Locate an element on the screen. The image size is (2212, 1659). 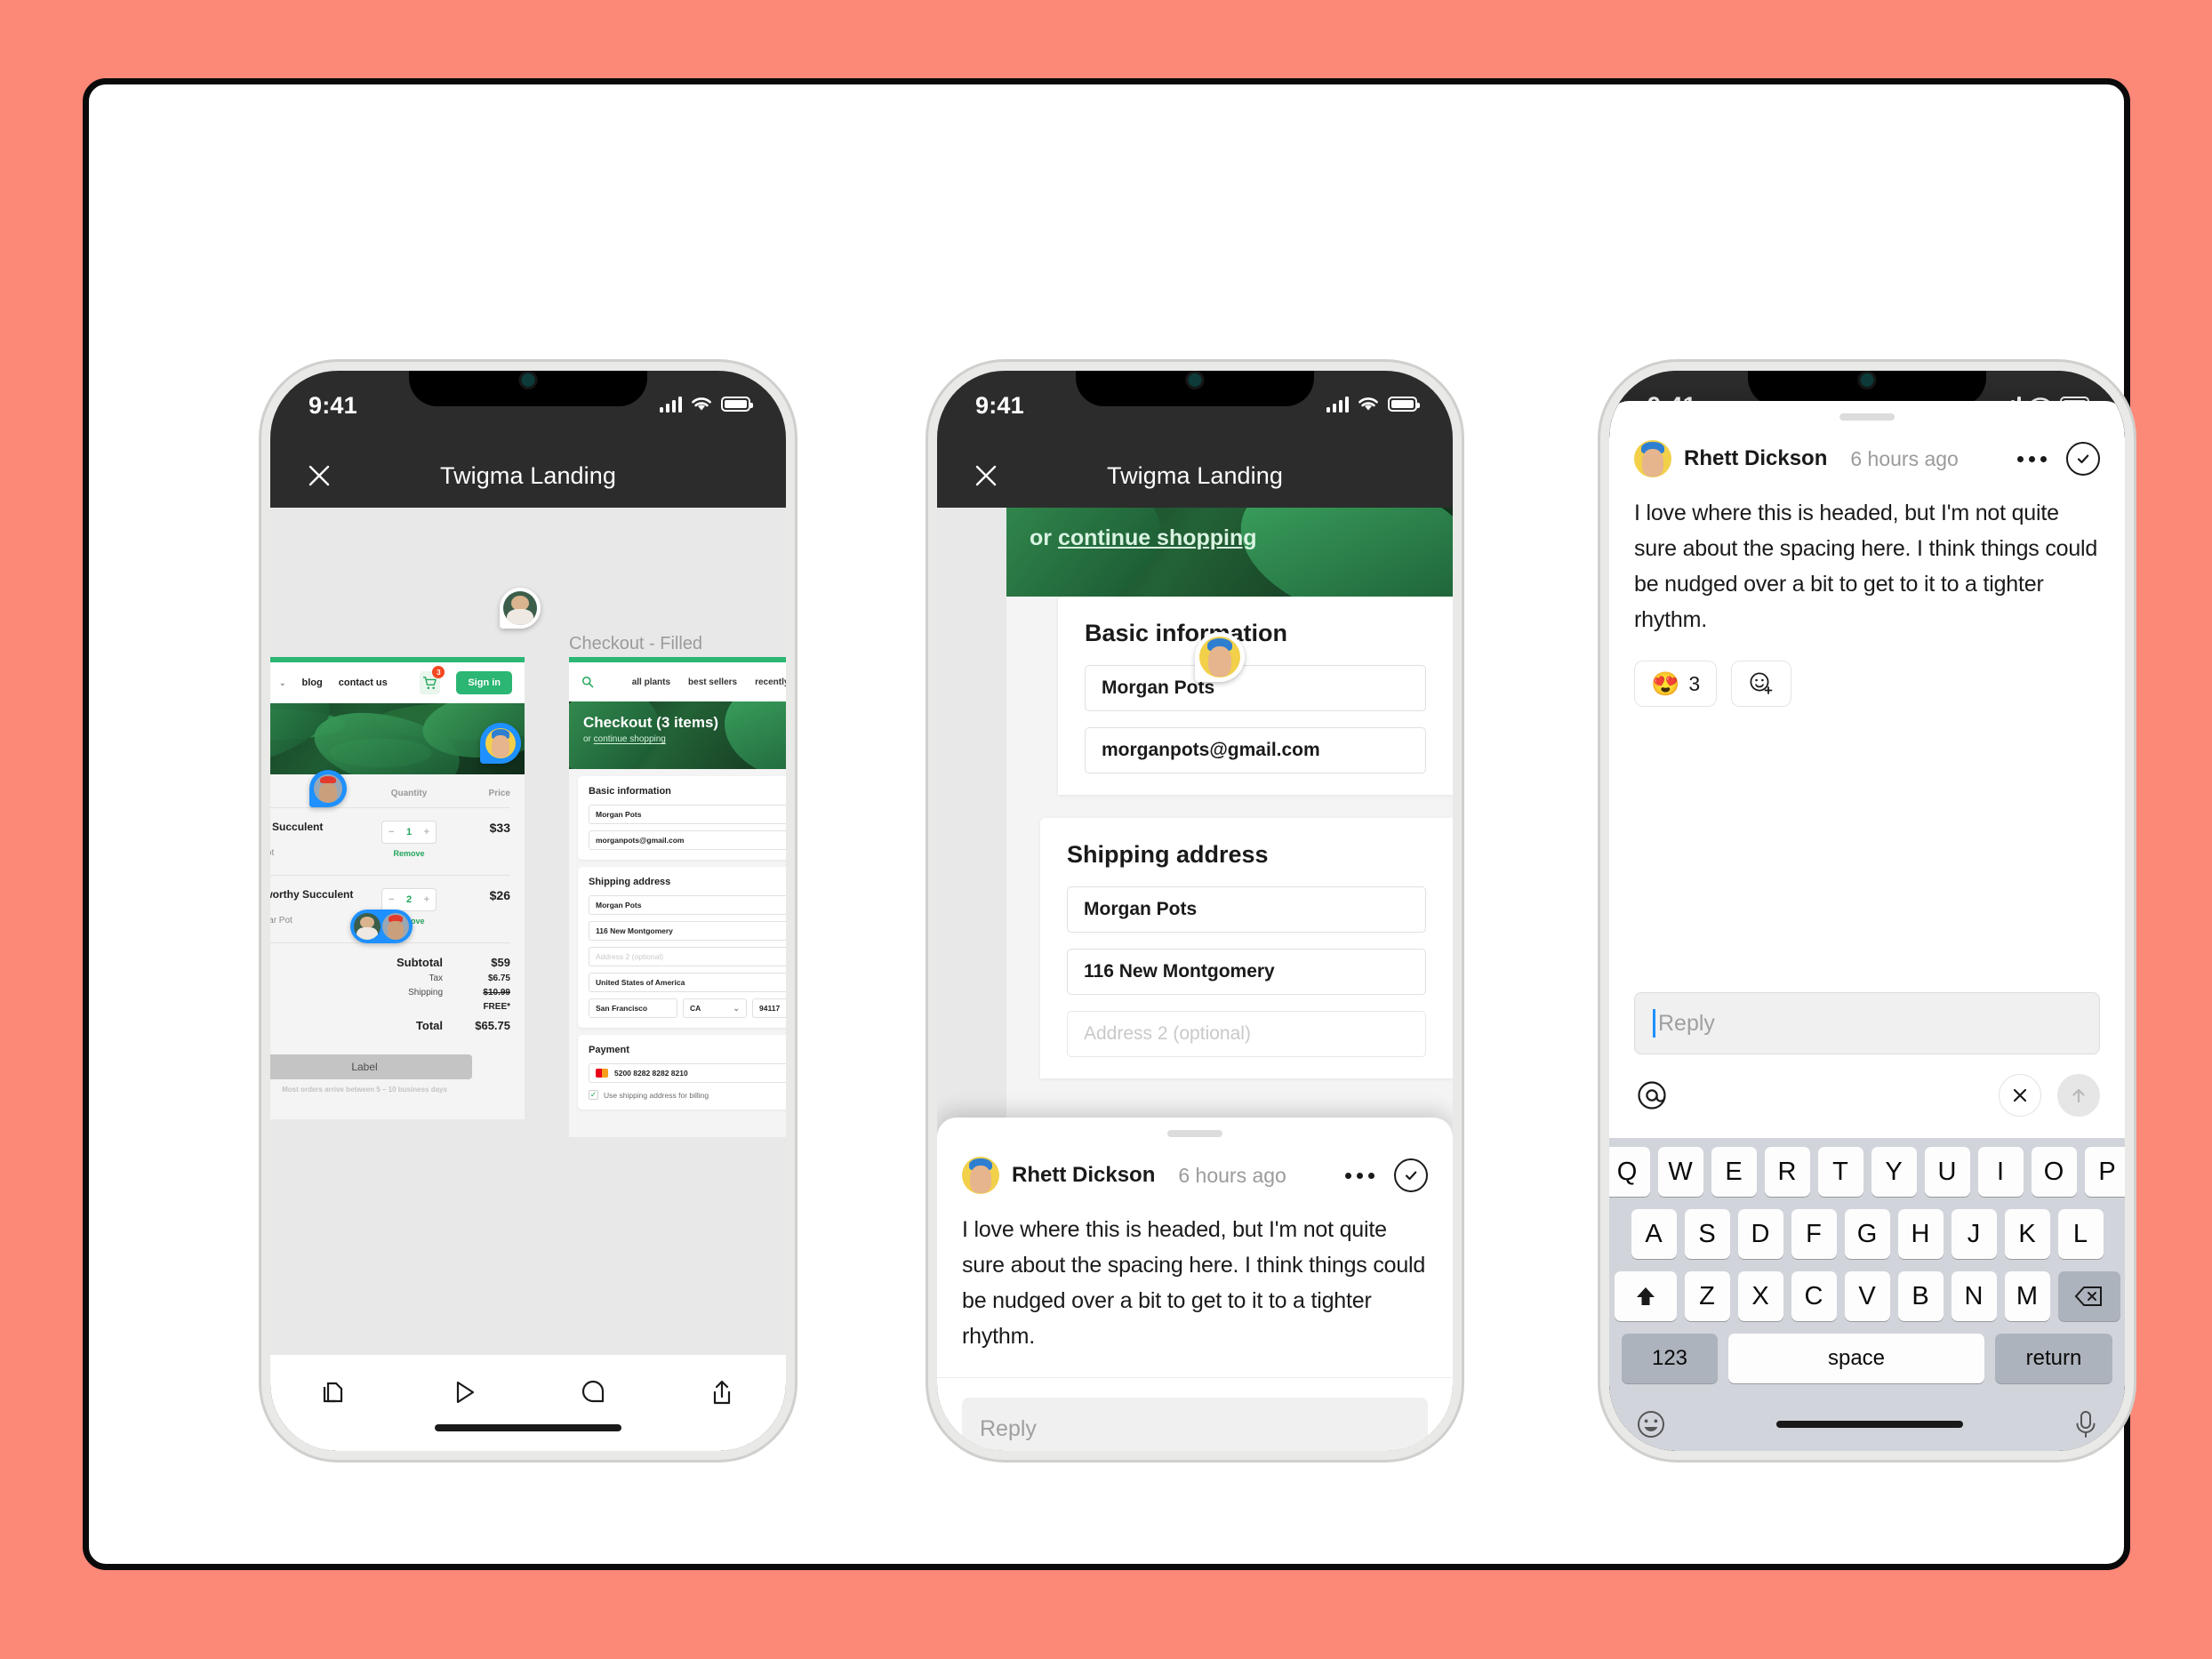
key-l: L is located at coordinates (2080, 1234).